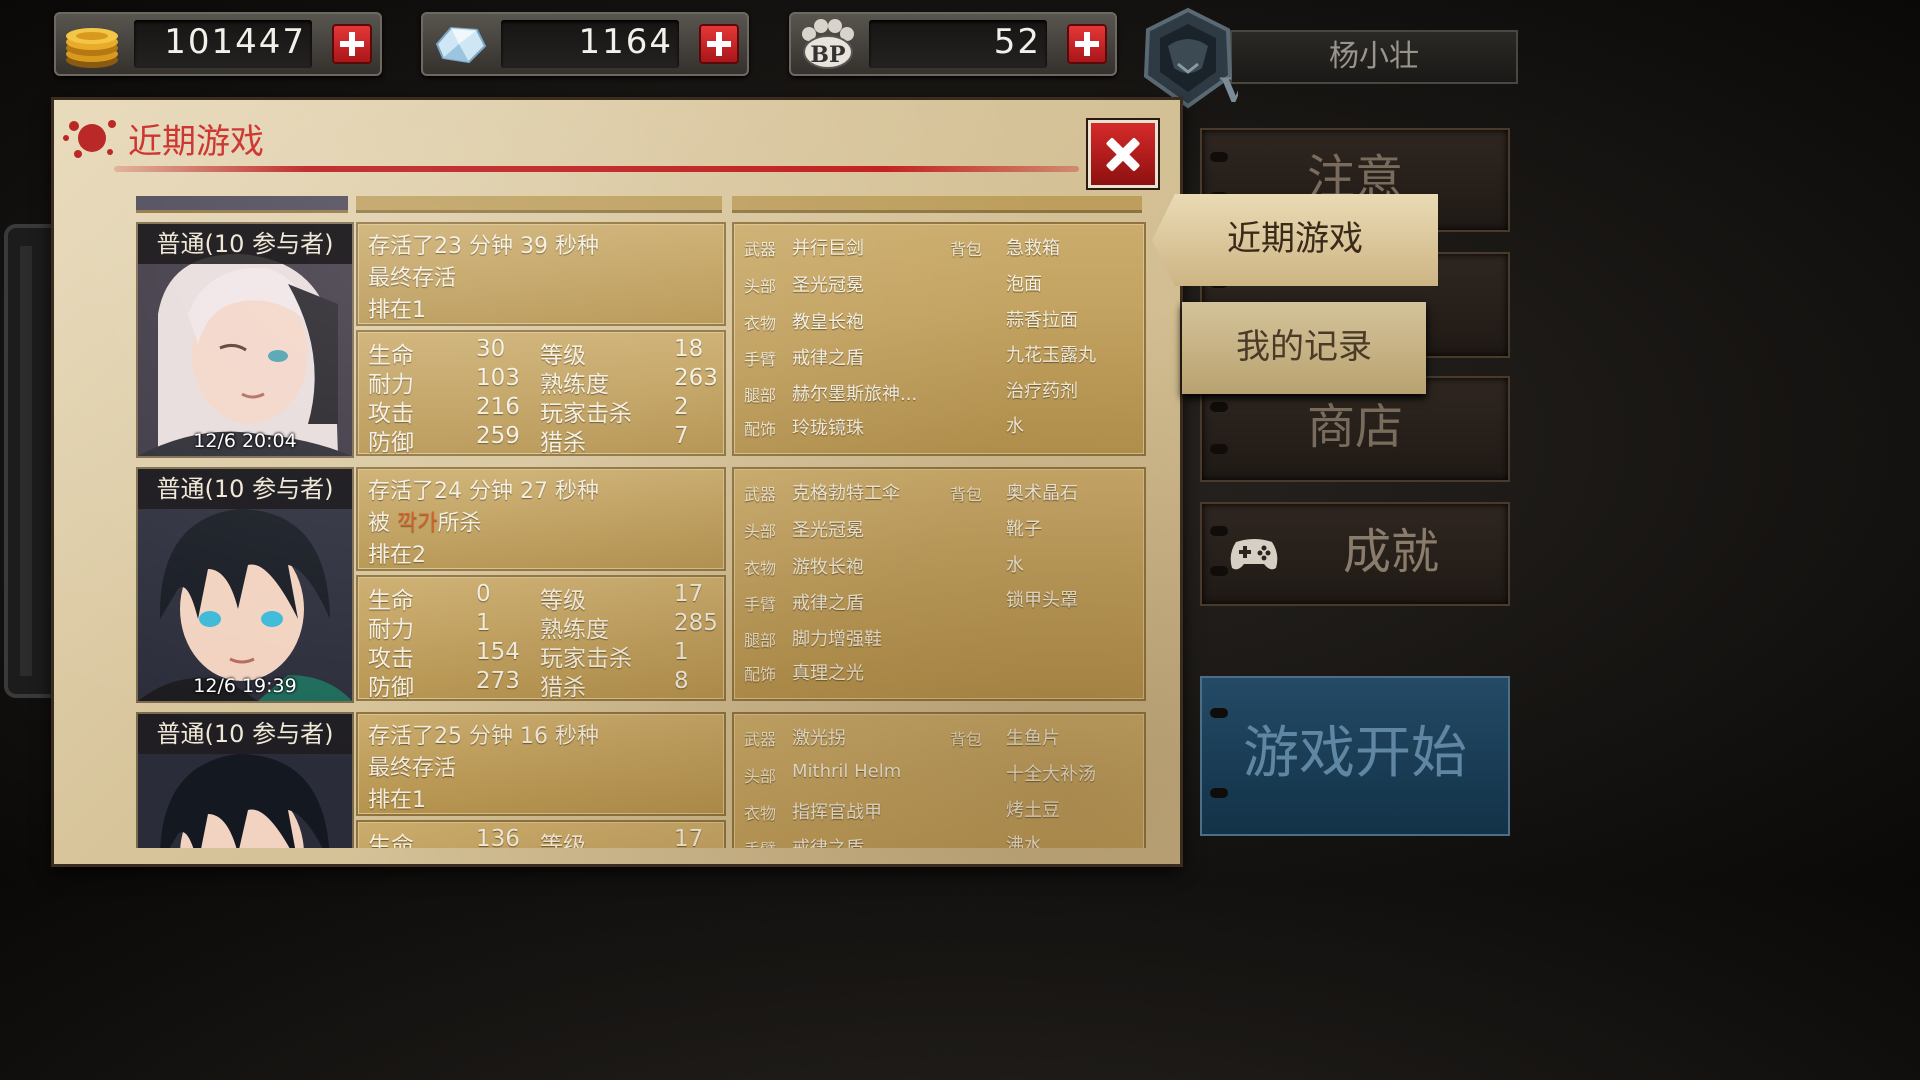  Describe the element at coordinates (1295, 240) in the screenshot. I see `tab-recent-games: 近期游戏` at that location.